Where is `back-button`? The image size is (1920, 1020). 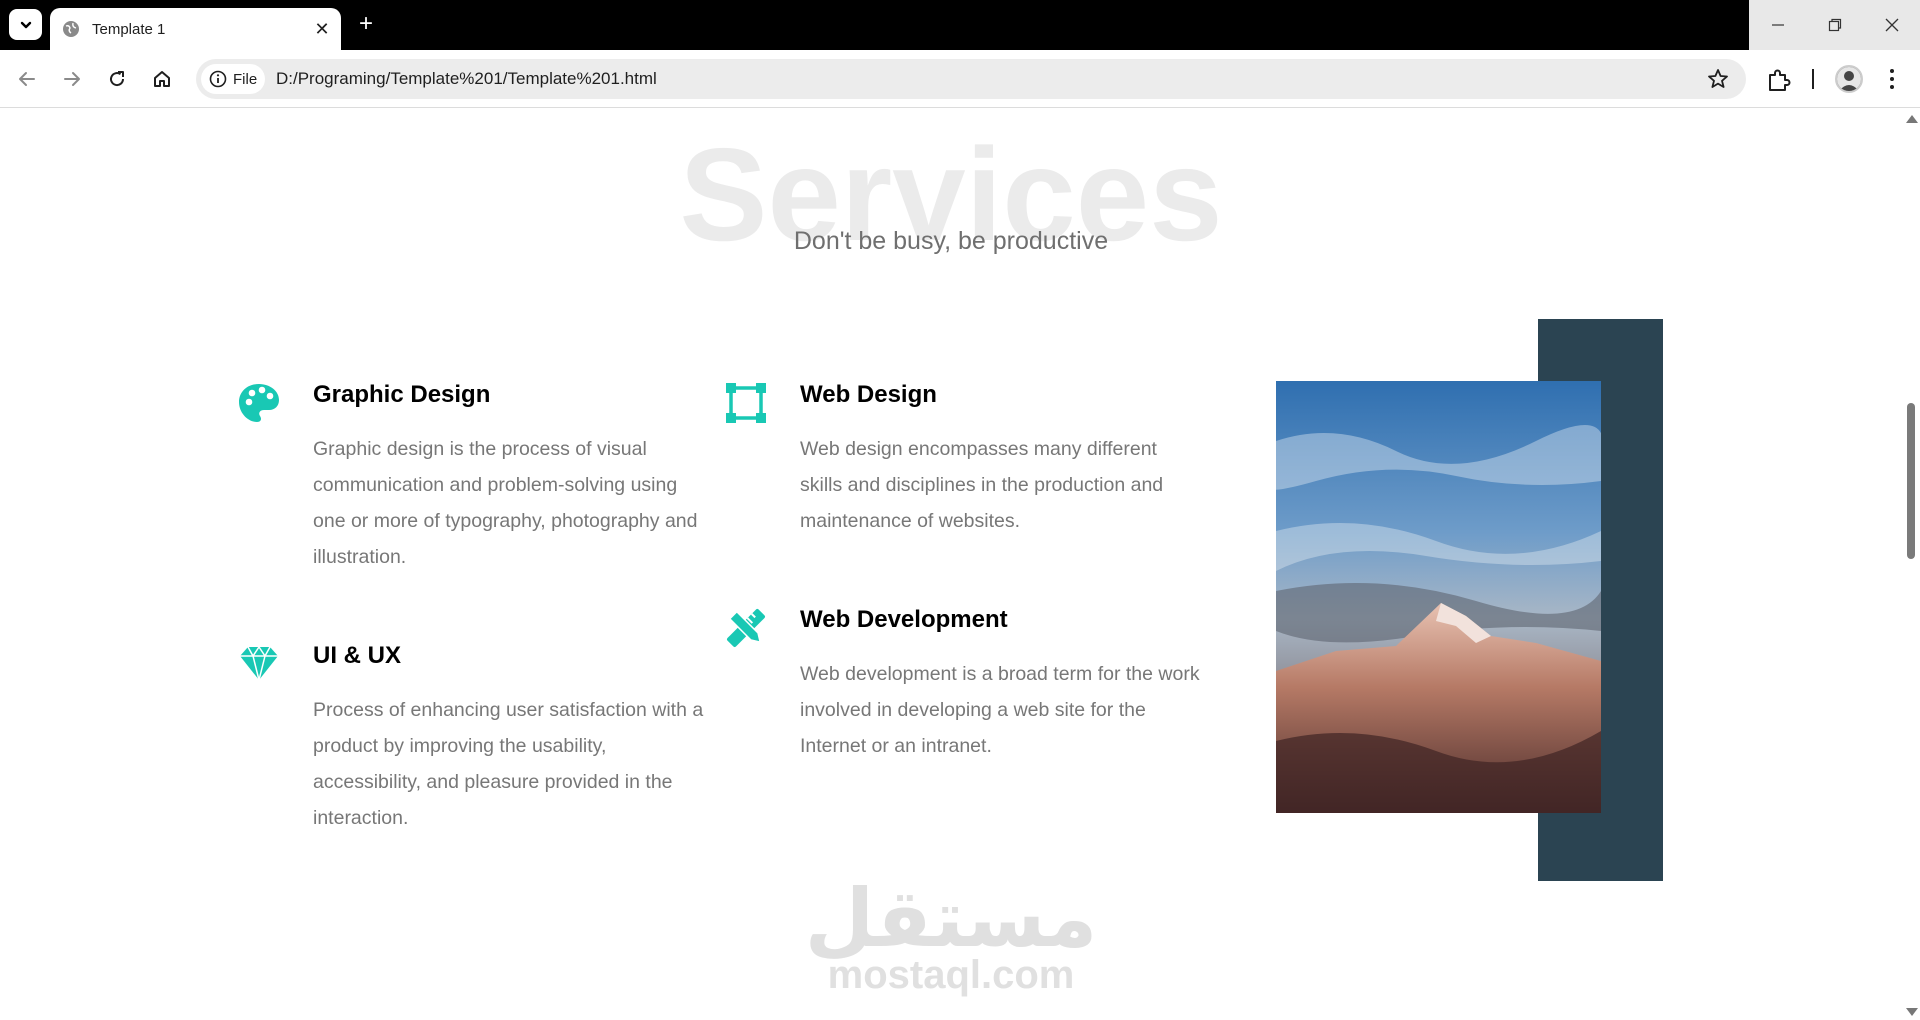
back-button is located at coordinates (27, 79).